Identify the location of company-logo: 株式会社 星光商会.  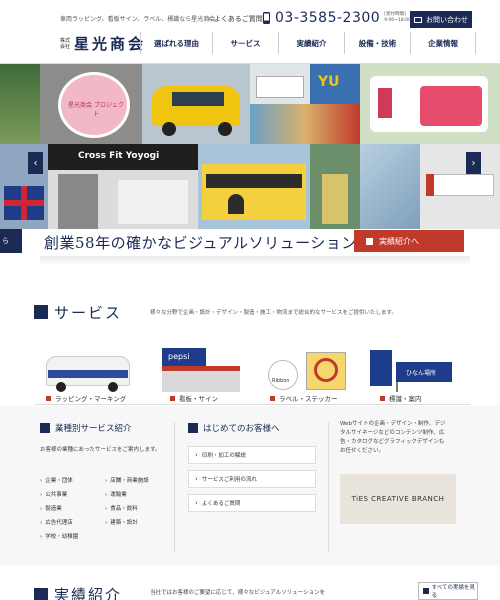
(103, 43).